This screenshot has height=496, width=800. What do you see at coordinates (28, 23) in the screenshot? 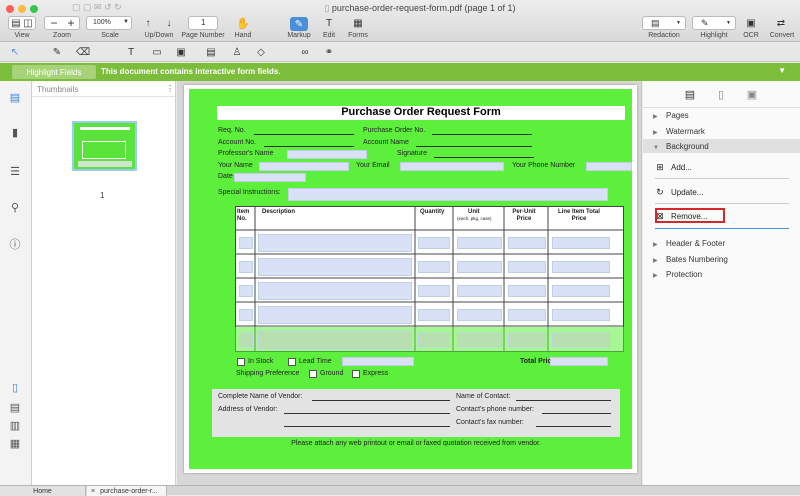
I see `two-page-view-icon: ◫` at bounding box center [28, 23].